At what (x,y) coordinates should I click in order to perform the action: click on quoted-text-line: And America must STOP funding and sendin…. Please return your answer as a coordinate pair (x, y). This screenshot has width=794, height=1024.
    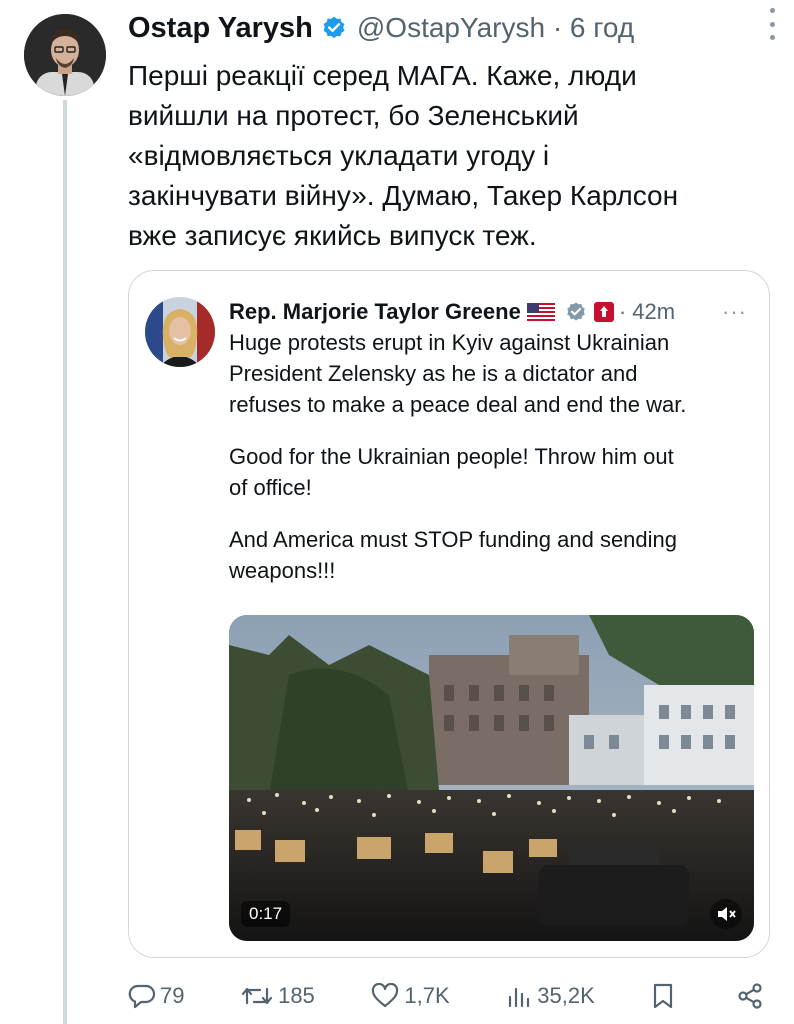
    Looking at the image, I should click on (453, 539).